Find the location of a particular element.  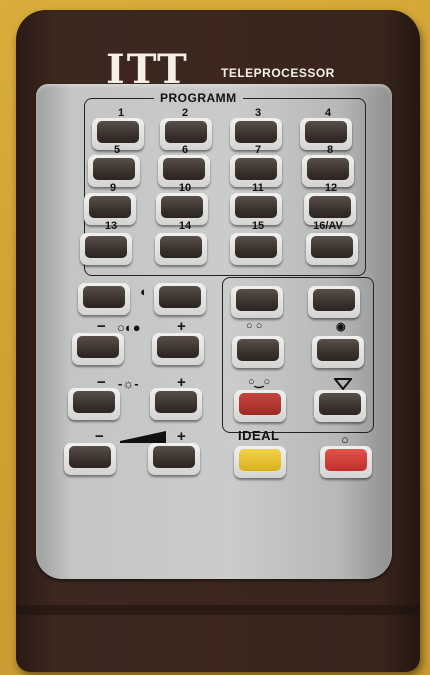

volume-down-button is located at coordinates (90, 459).